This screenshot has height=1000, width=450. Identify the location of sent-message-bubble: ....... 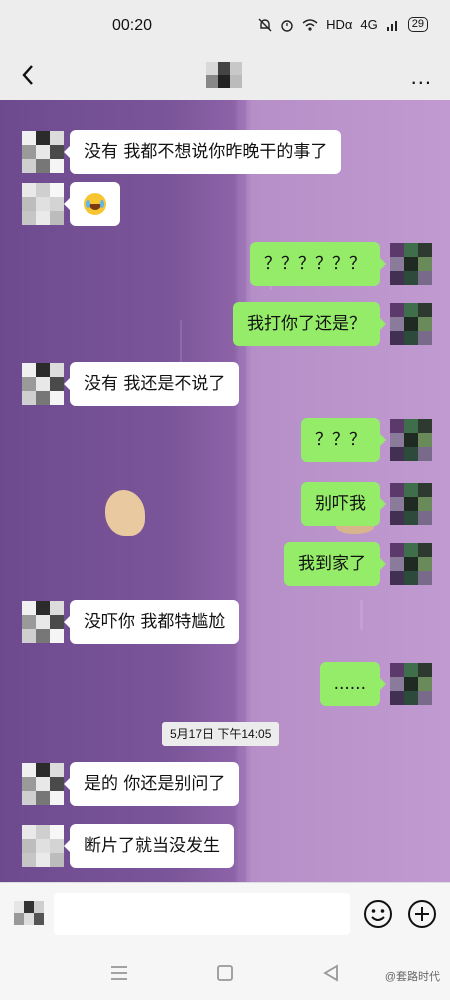
(353, 684).